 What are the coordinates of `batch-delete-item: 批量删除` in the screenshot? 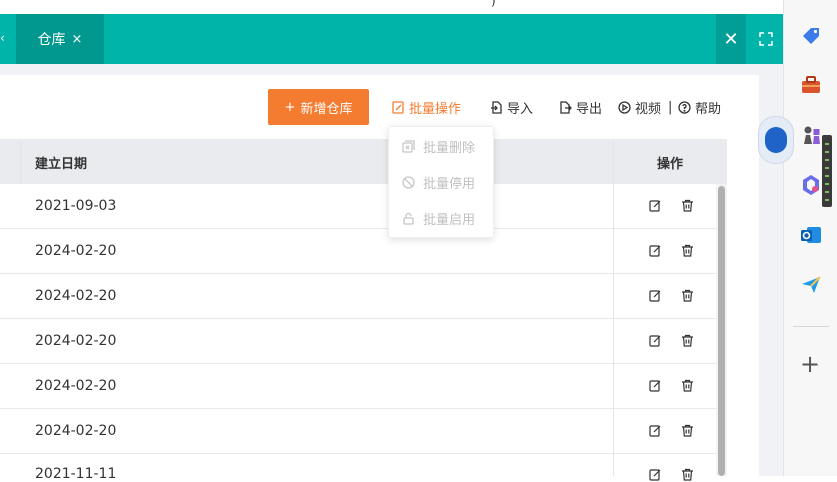 It's located at (438, 146).